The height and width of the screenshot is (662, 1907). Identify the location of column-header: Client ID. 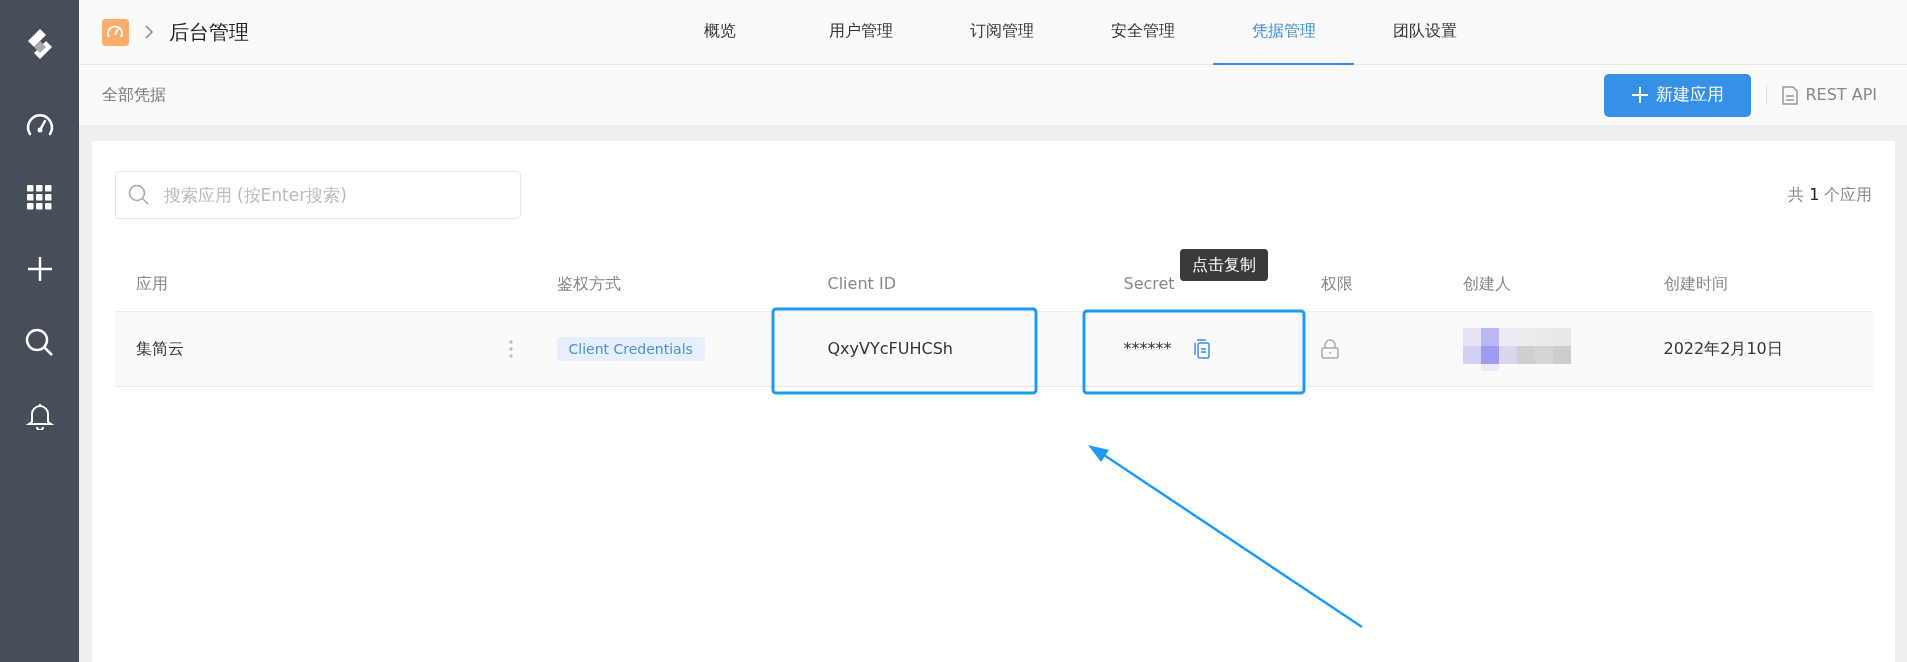
(861, 283).